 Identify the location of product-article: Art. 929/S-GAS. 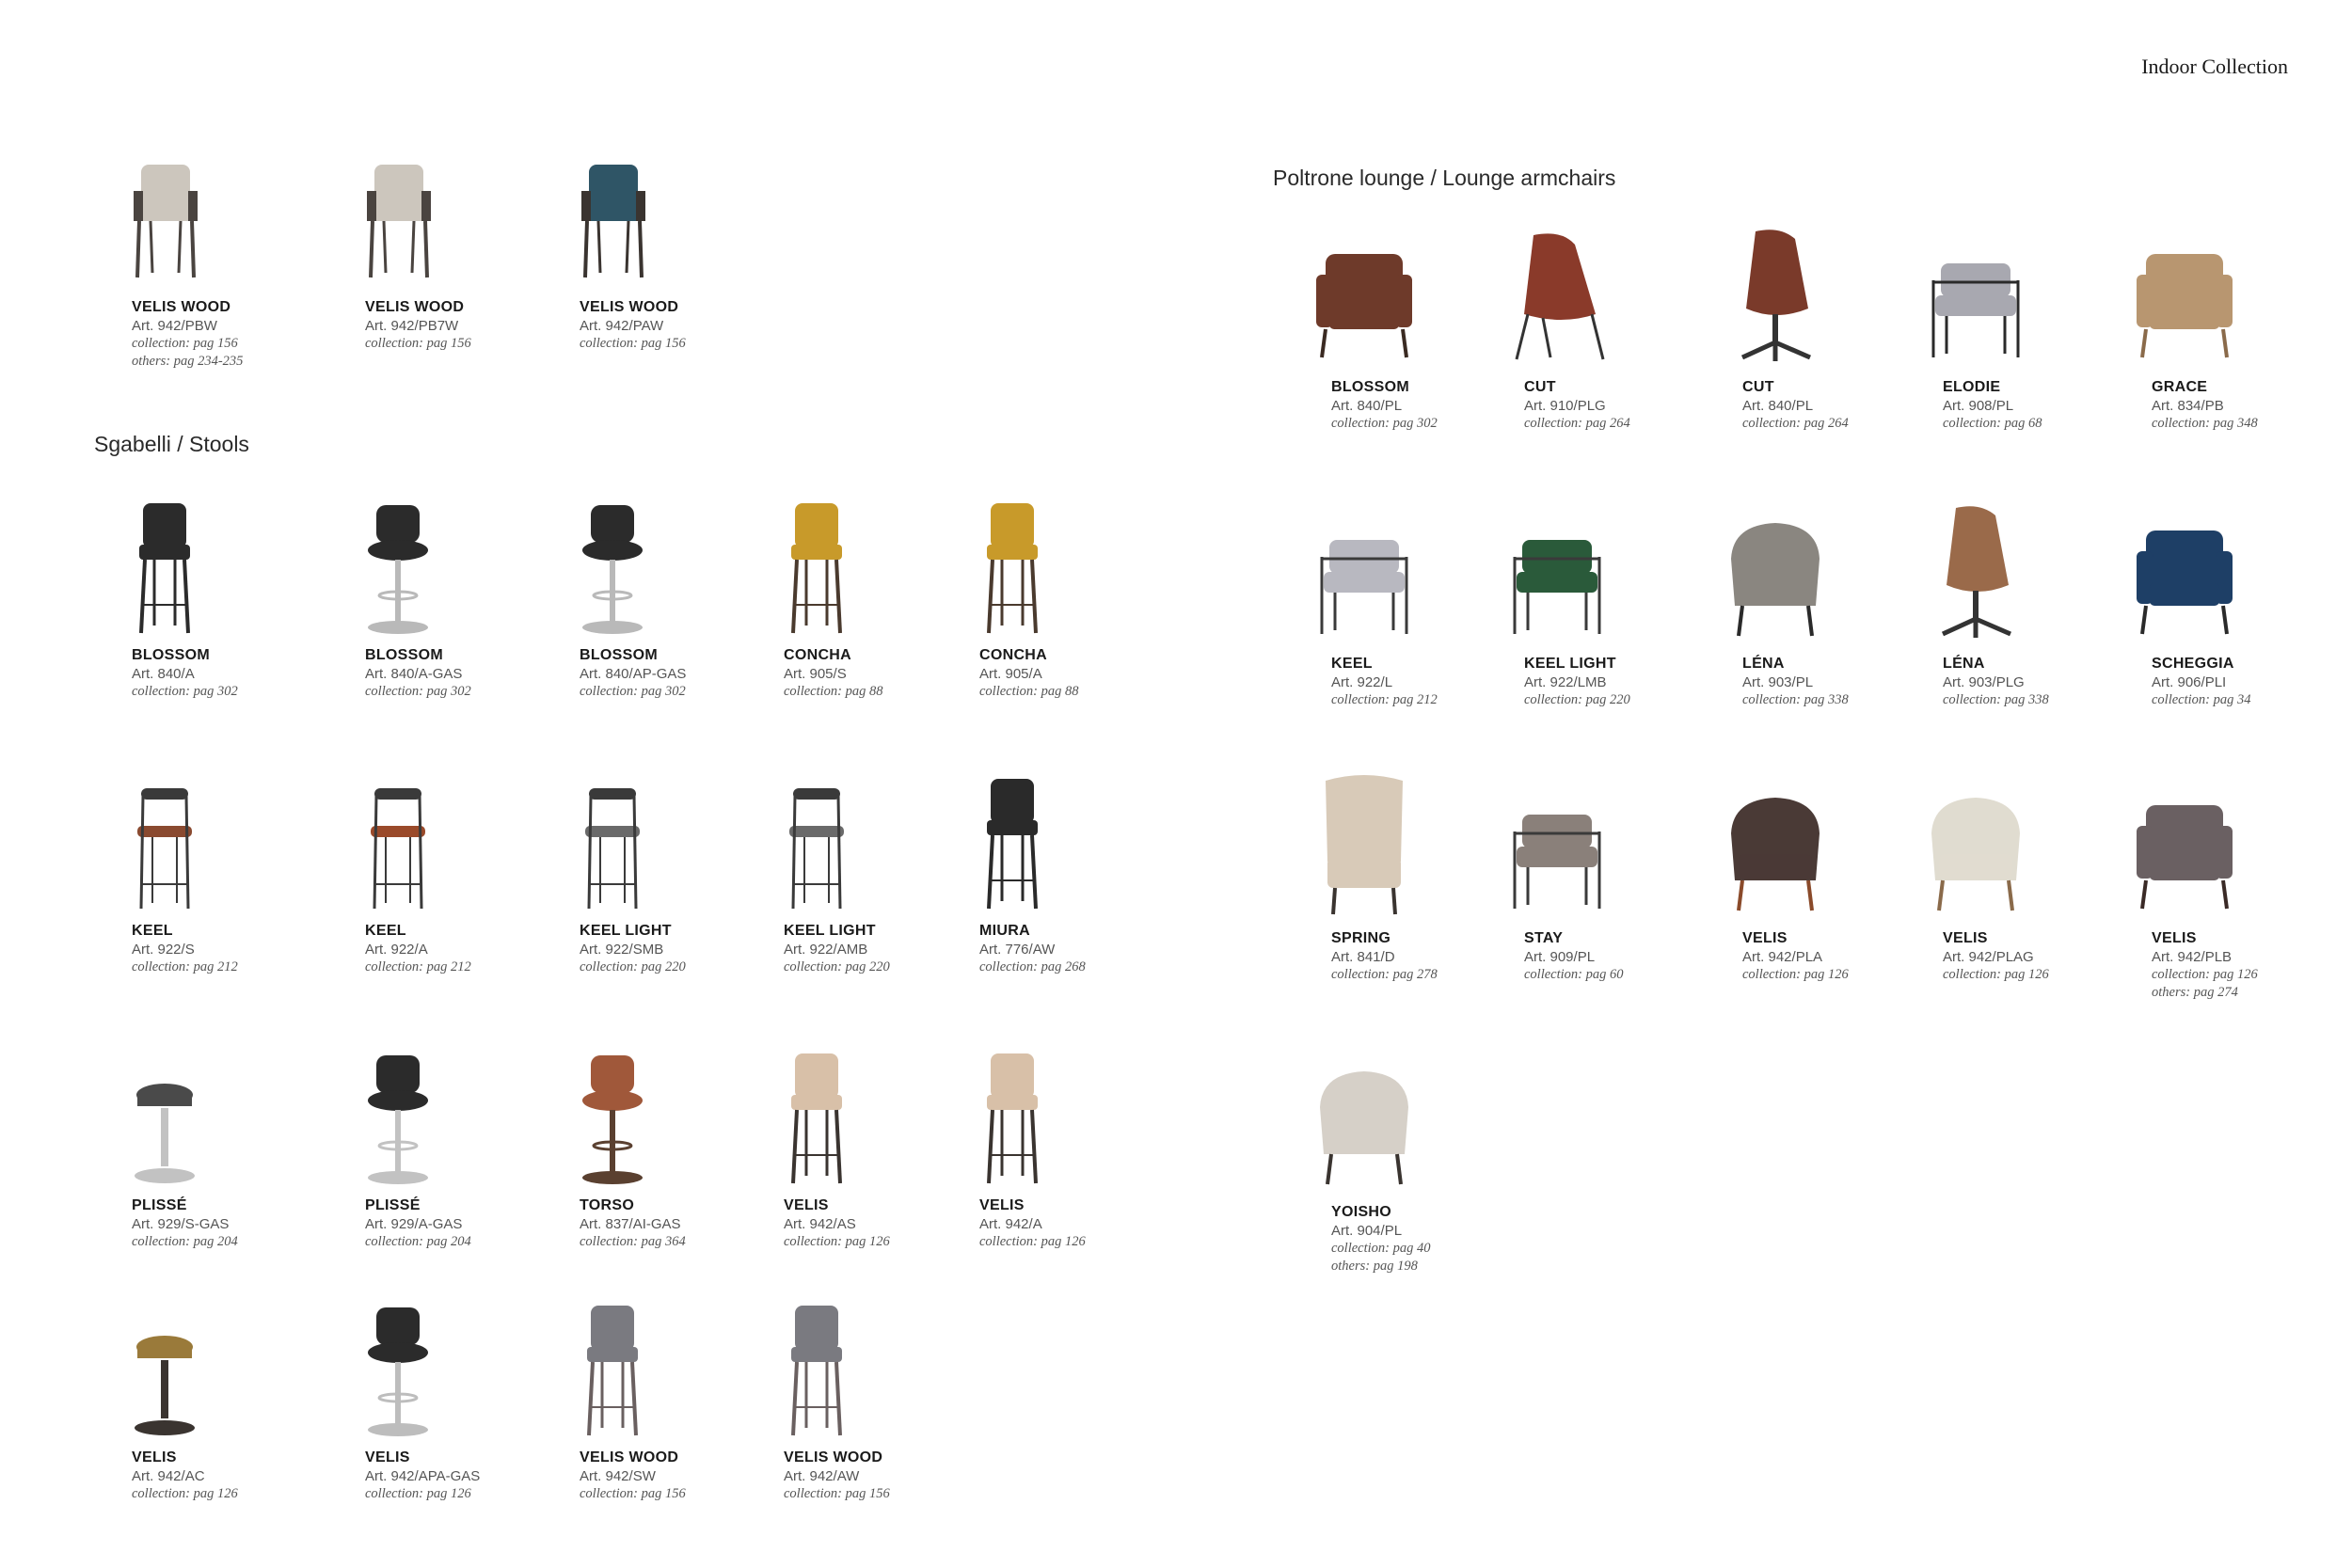
(181, 1224).